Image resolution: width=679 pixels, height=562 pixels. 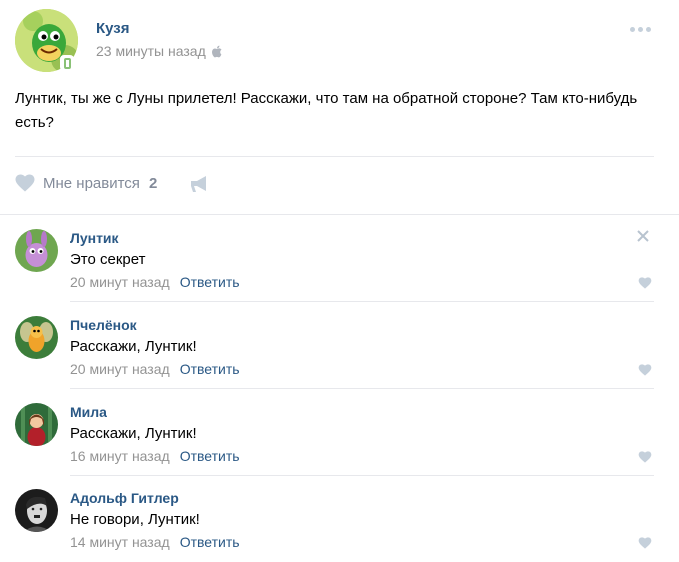 What do you see at coordinates (108, 259) in the screenshot?
I see `comment-text: Это секрет` at bounding box center [108, 259].